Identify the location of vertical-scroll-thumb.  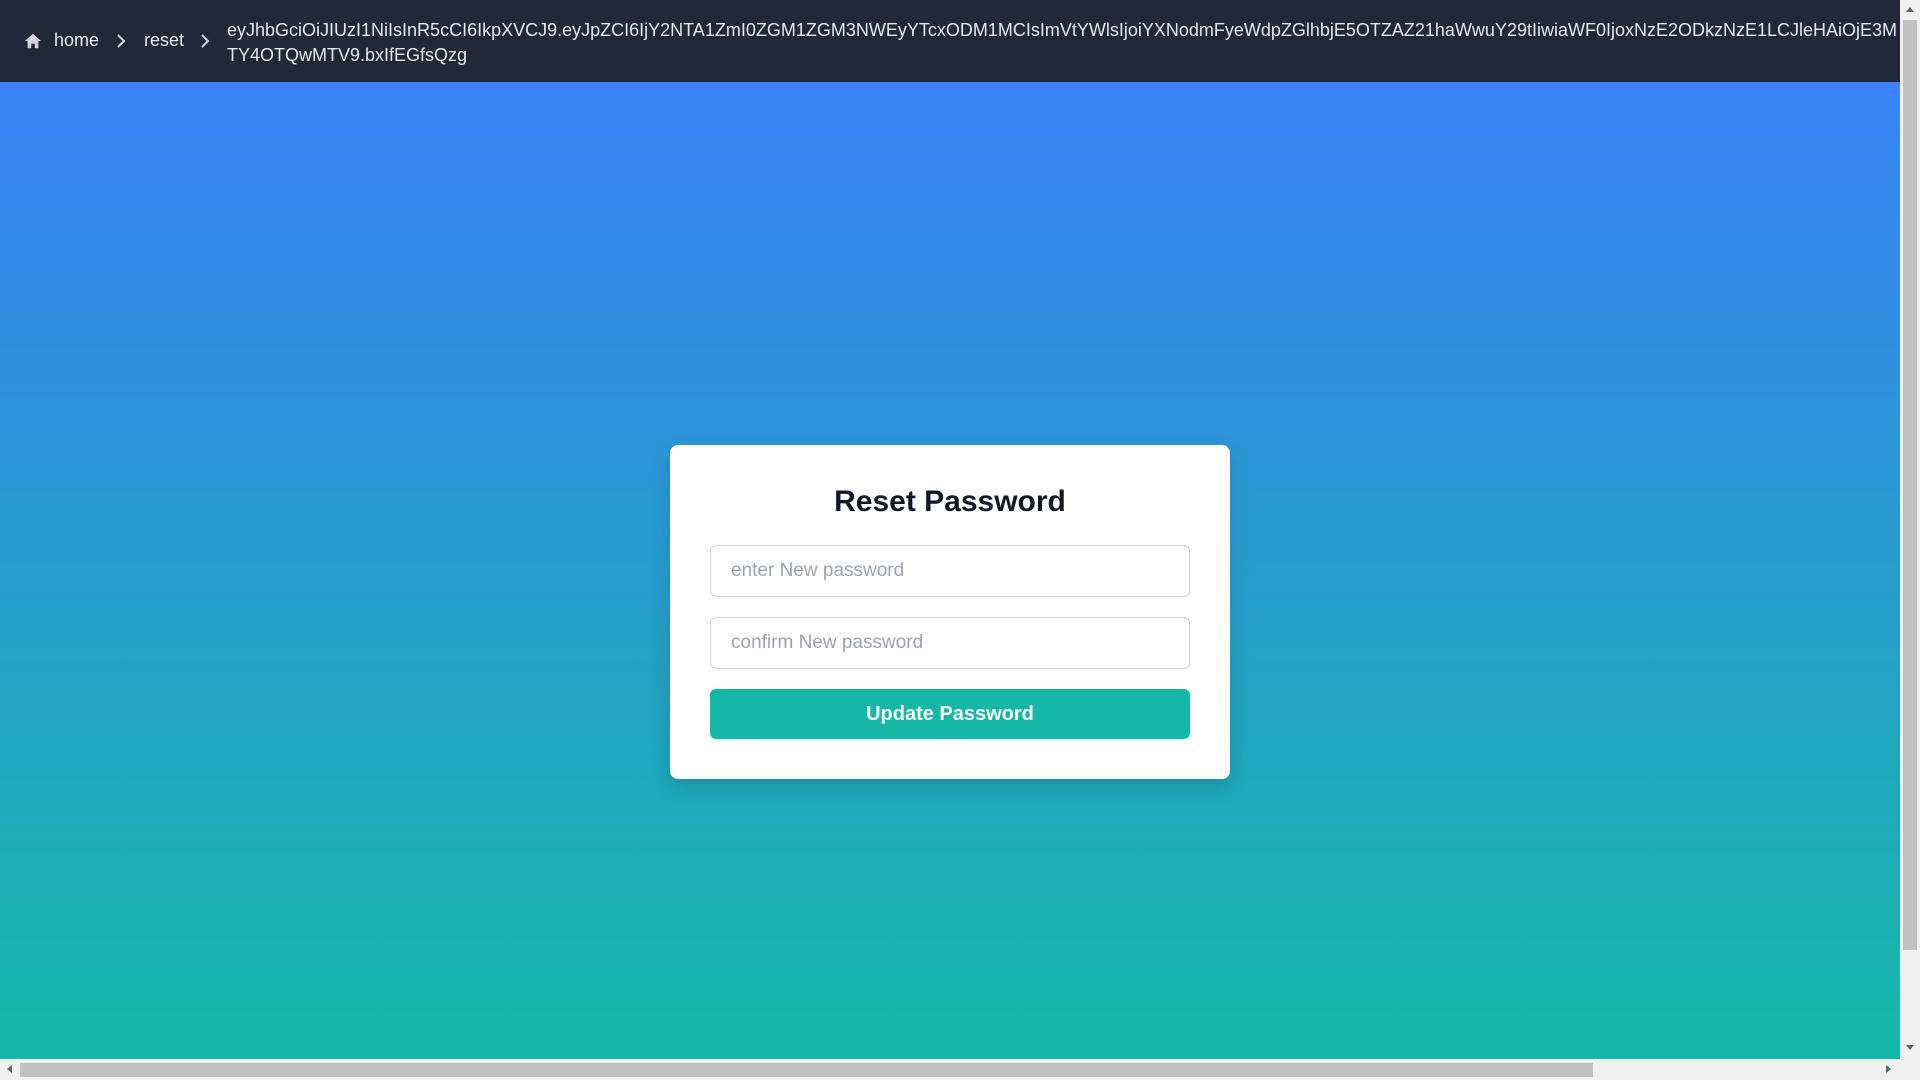
(1910, 485).